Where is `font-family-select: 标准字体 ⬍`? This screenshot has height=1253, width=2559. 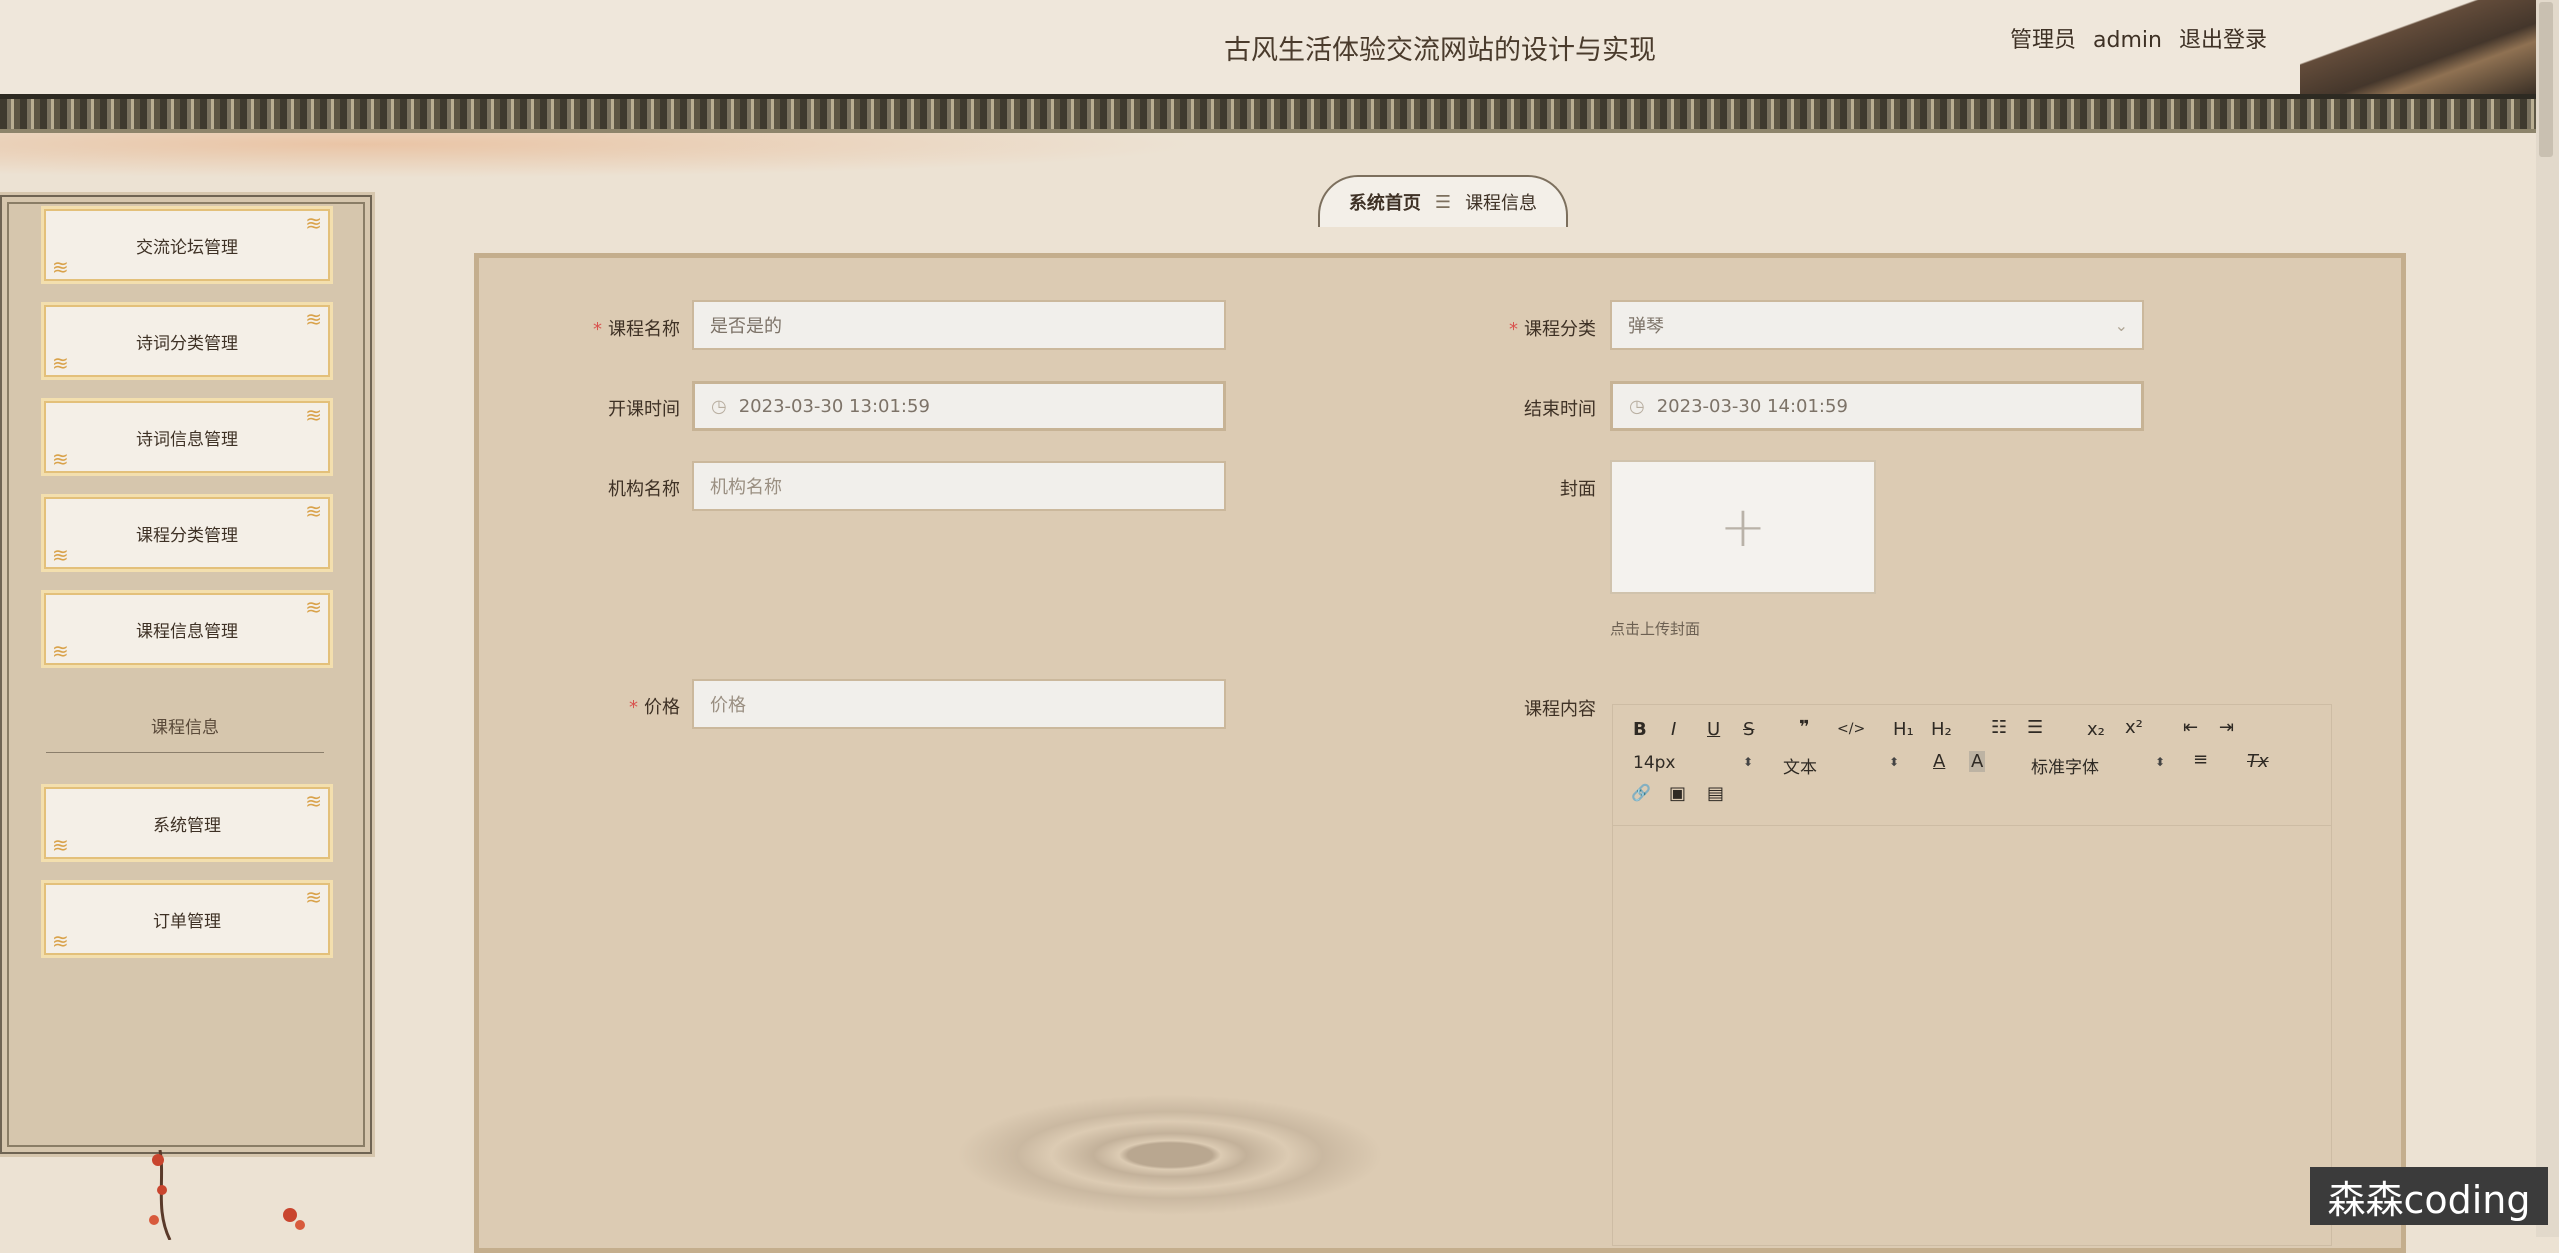 font-family-select: 标准字体 ⬍ is located at coordinates (2098, 765).